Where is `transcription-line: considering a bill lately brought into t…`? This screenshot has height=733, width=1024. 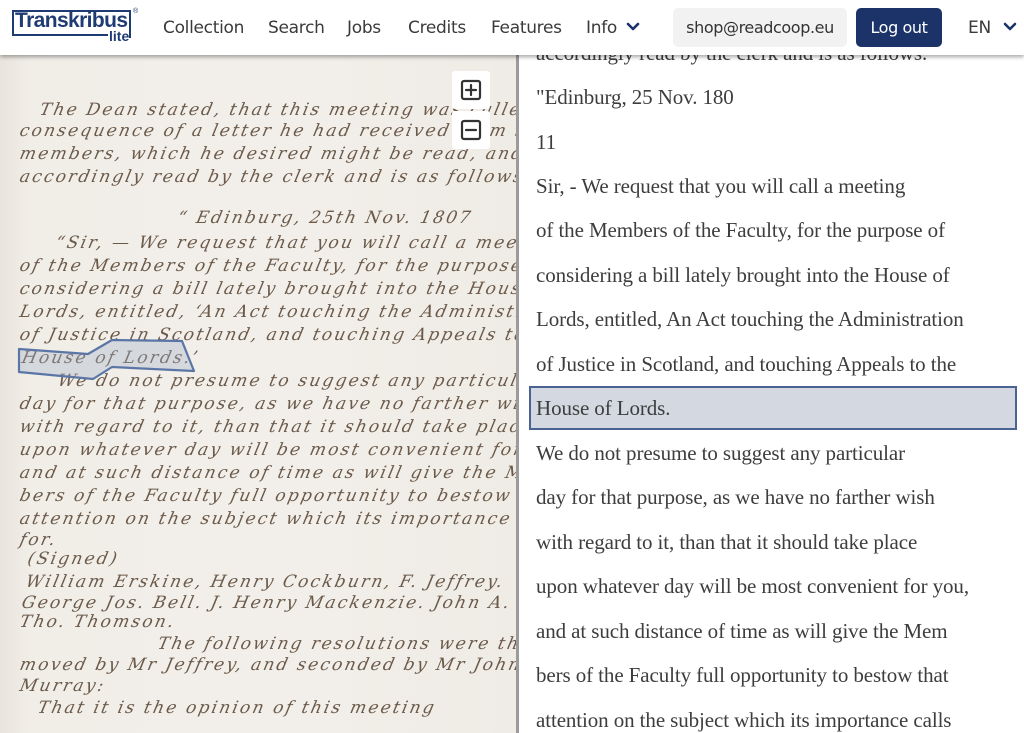 transcription-line: considering a bill lately brought into t… is located at coordinates (743, 275).